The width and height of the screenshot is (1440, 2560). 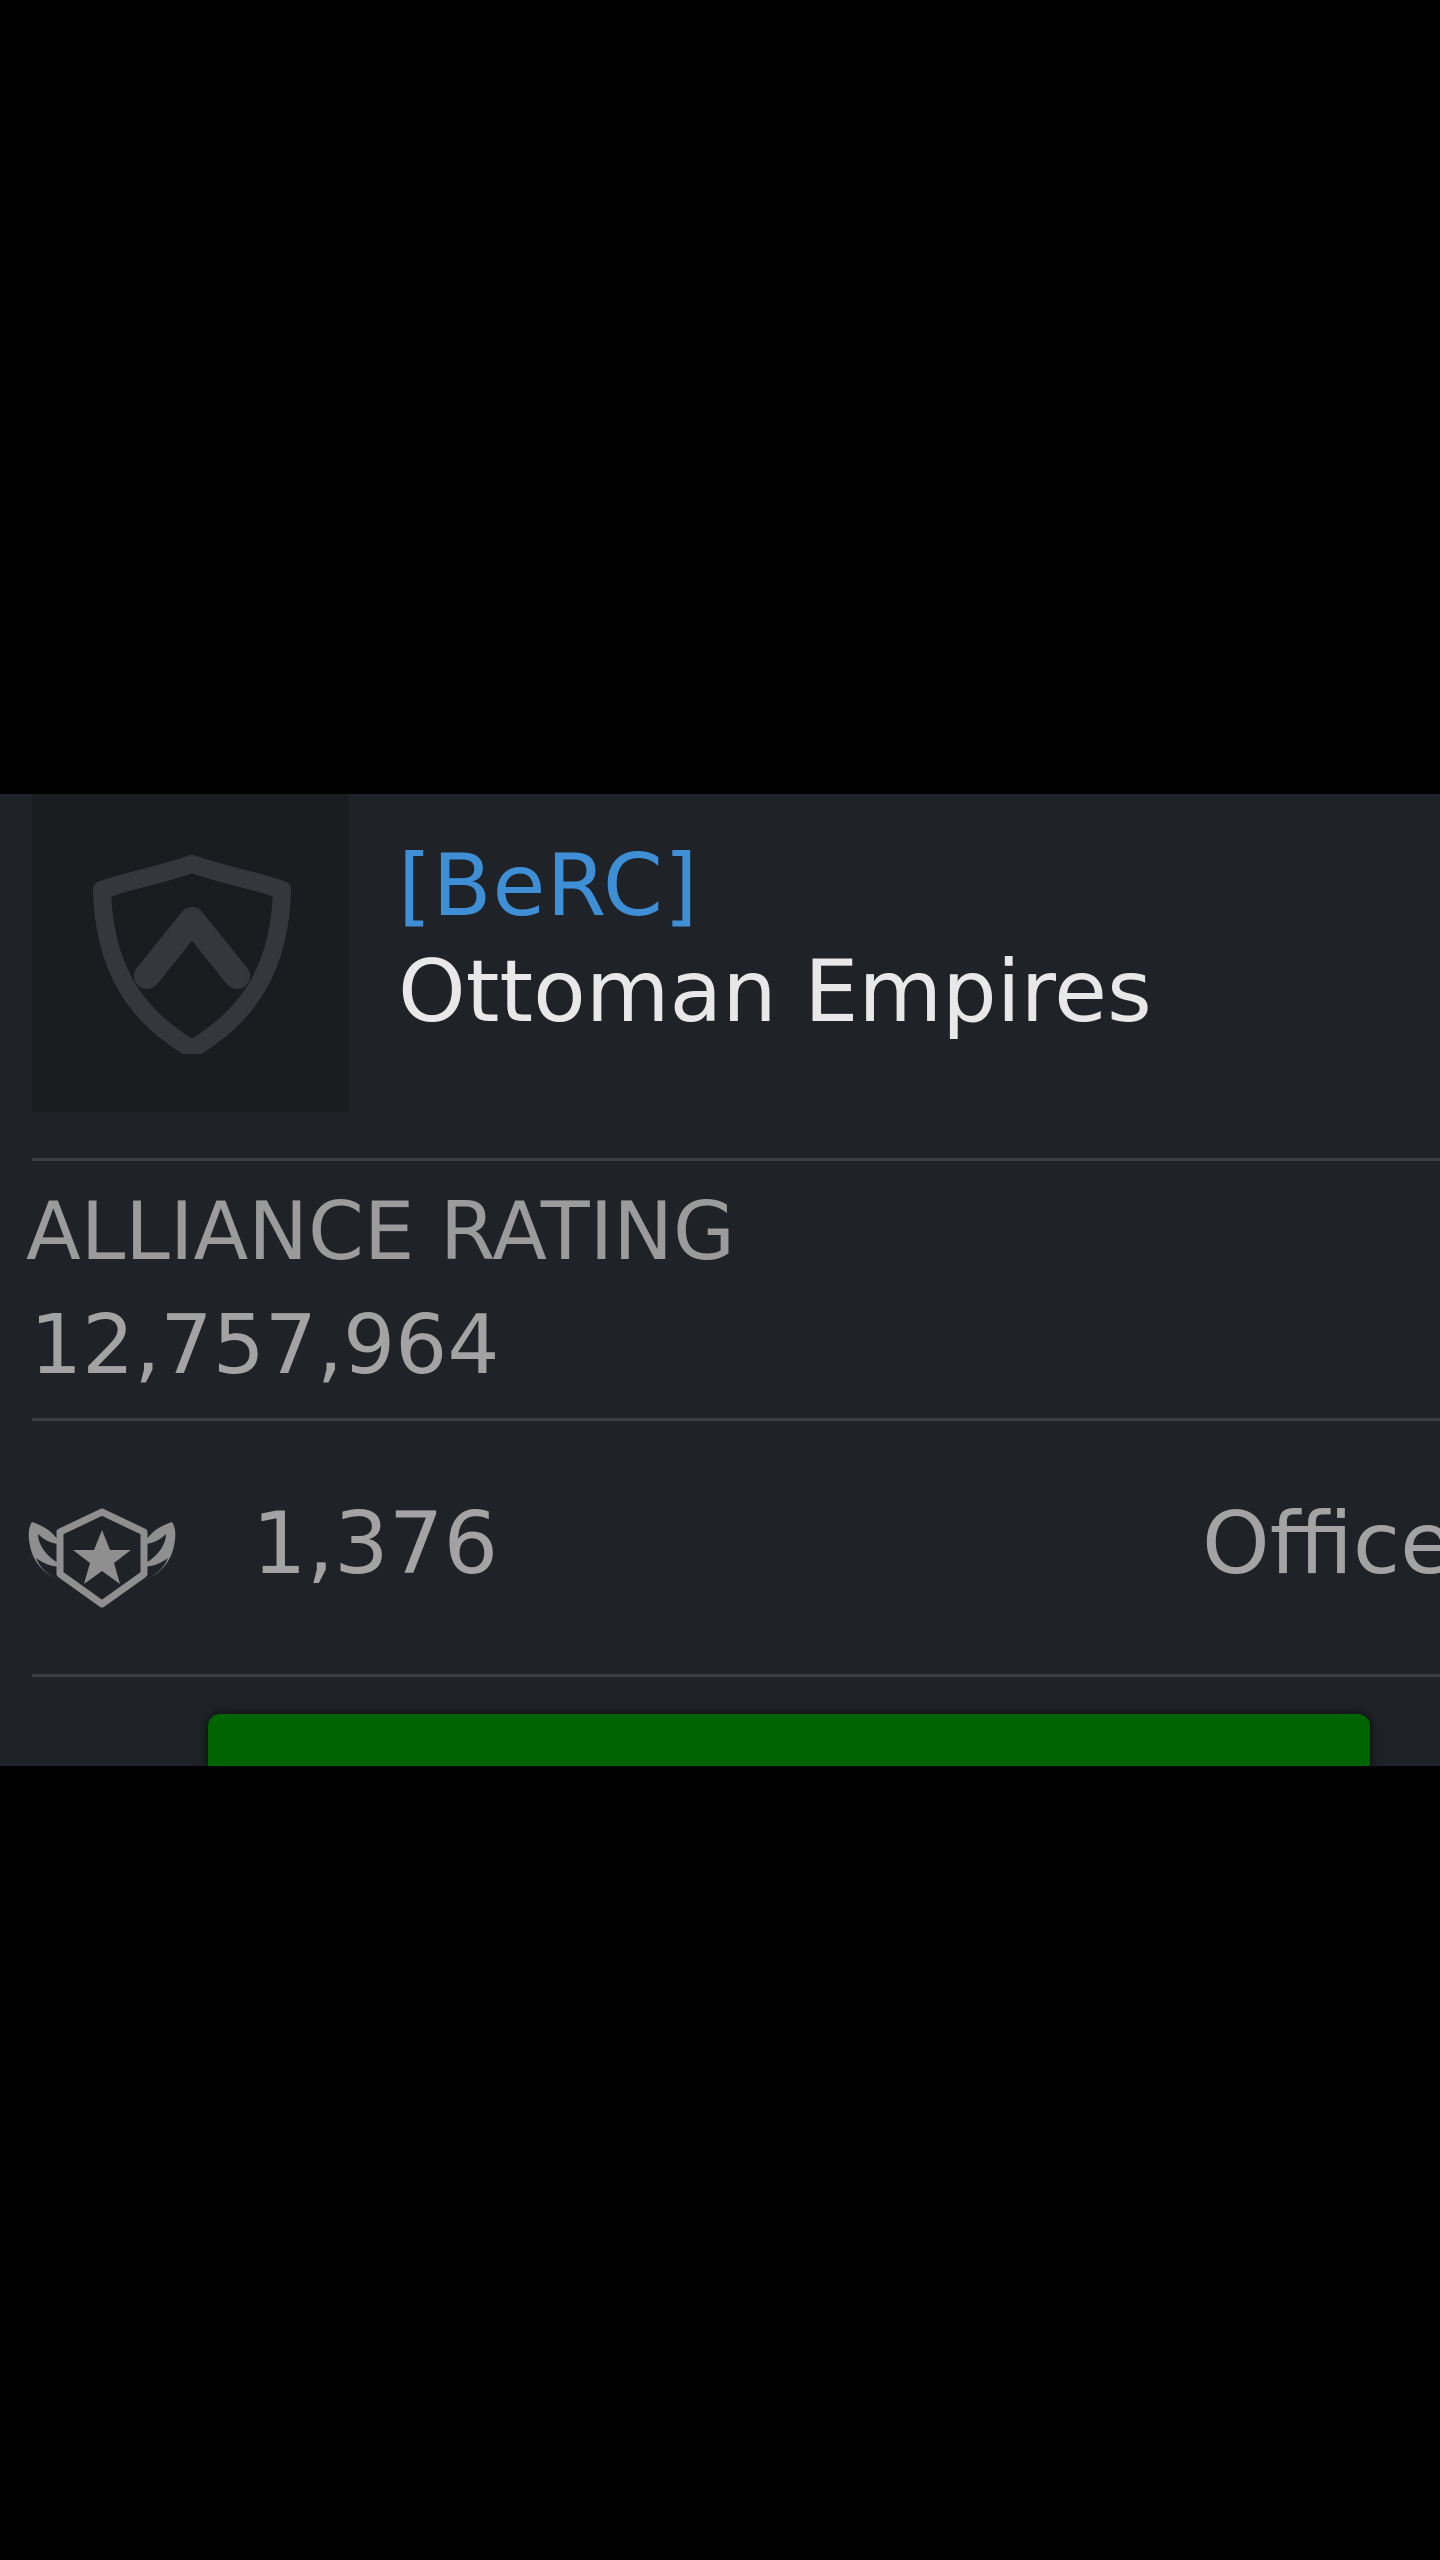 I want to click on alliance-rating-label: ALLIANCE RATING, so click(x=381, y=1231).